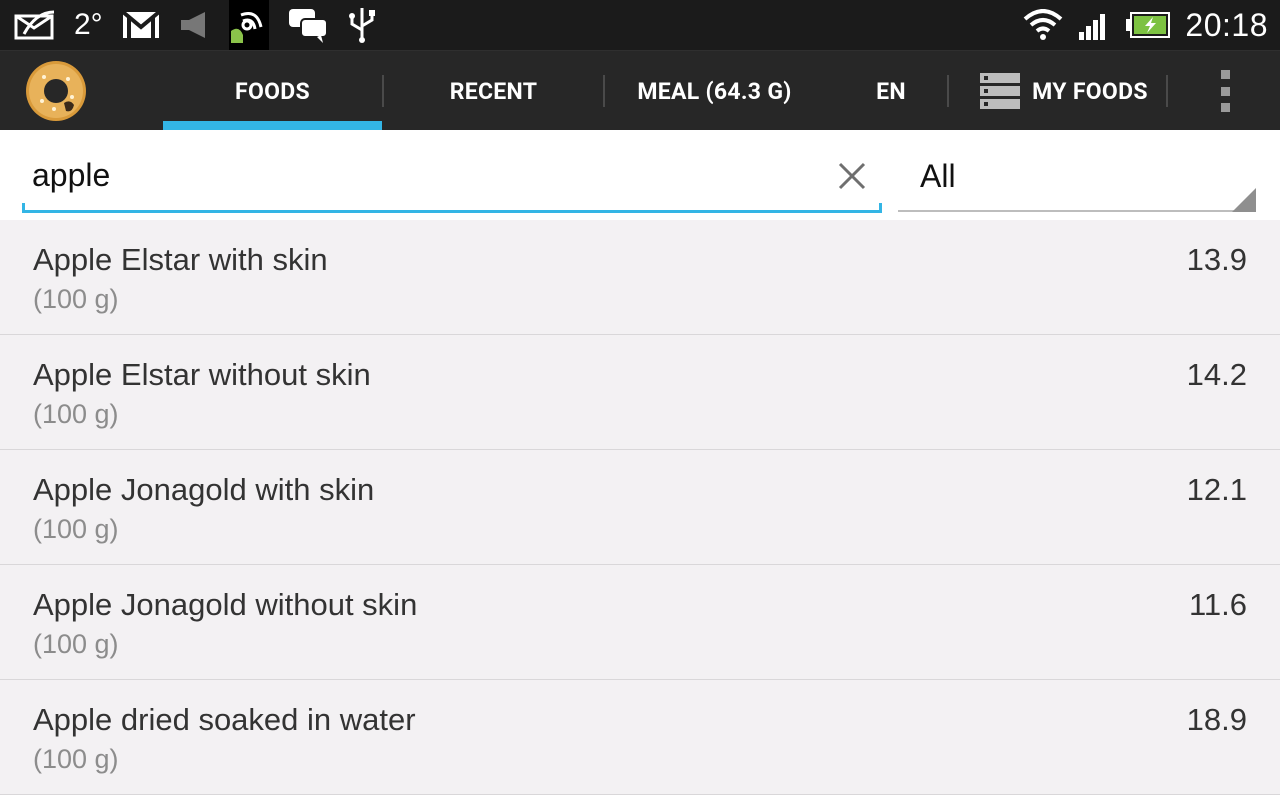 This screenshot has height=795, width=1280. I want to click on tab-meal: MEAL (64.3 G), so click(714, 91).